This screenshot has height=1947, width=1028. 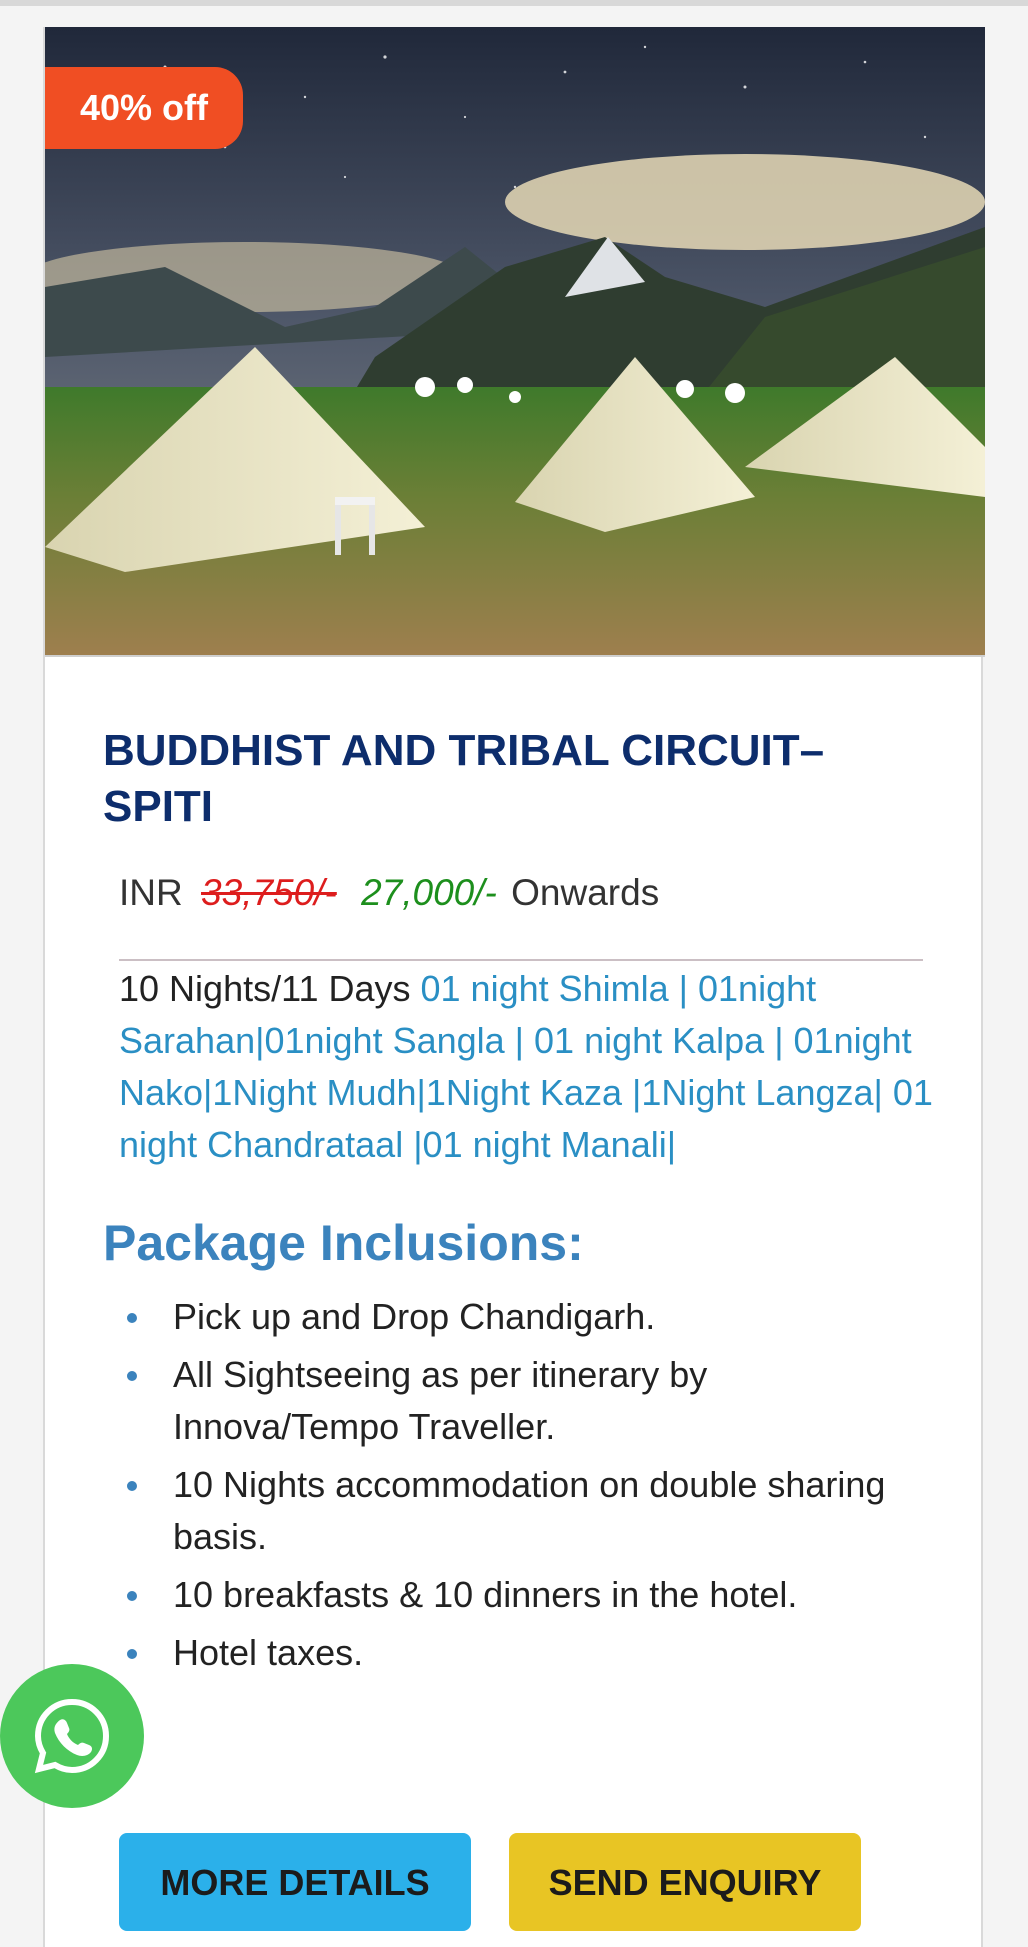 What do you see at coordinates (685, 1882) in the screenshot?
I see `send-enquiry-button: SEND ENQUIRY` at bounding box center [685, 1882].